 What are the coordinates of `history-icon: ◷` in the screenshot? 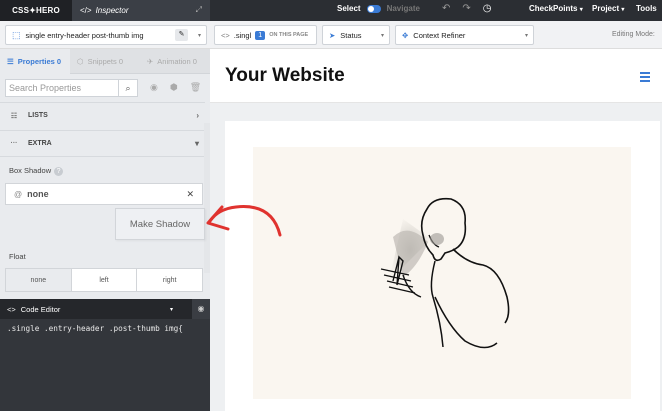 It's located at (487, 8).